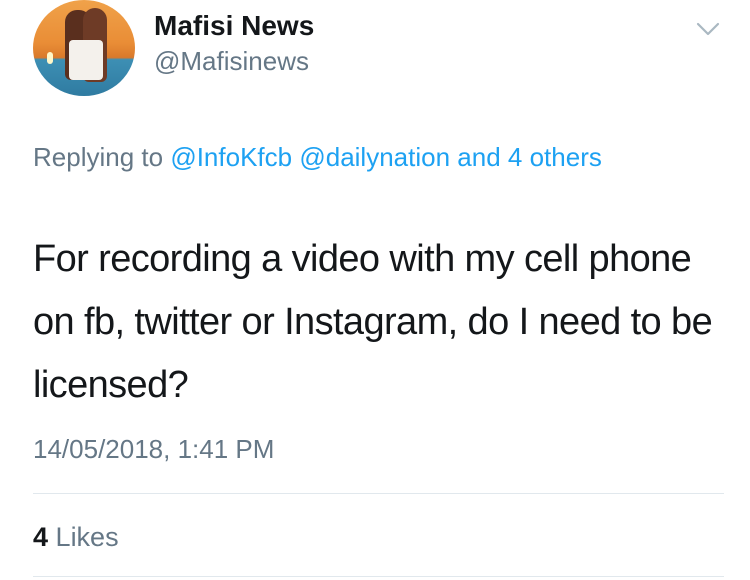  I want to click on avatar-towel, so click(86, 60).